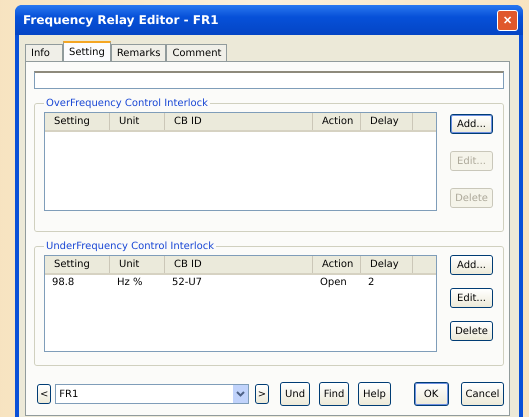 This screenshot has height=417, width=529. What do you see at coordinates (121, 20) in the screenshot?
I see `window-title: Frequency Relay Editor - FR1` at bounding box center [121, 20].